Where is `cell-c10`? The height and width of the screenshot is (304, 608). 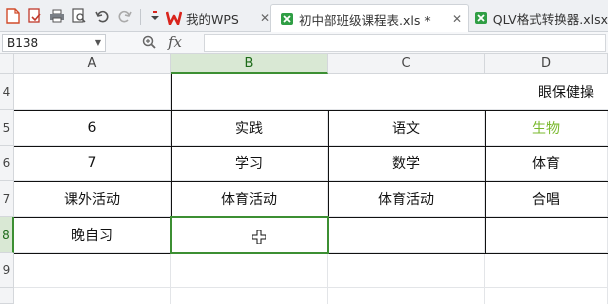 cell-c10 is located at coordinates (406, 296).